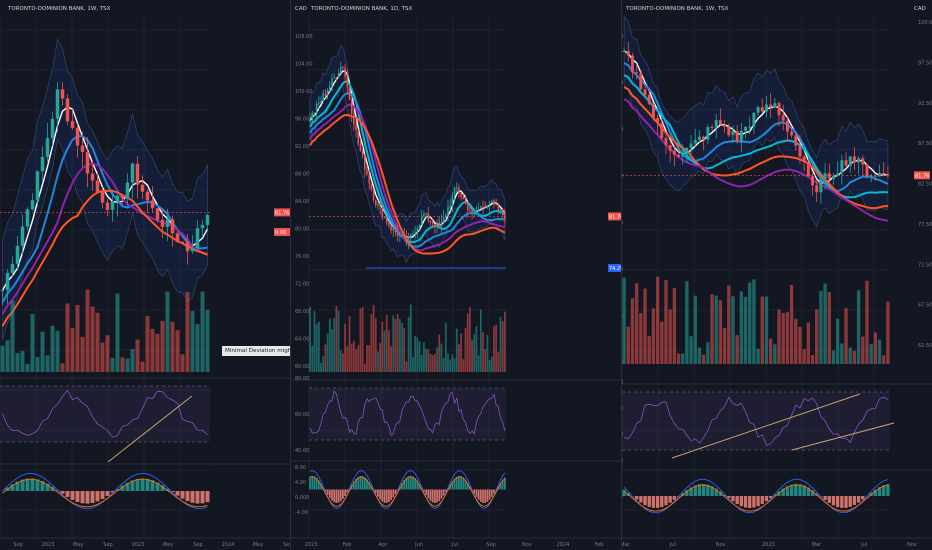  Describe the element at coordinates (622, 84) in the screenshot. I see `price-axis-label: 90.00` at that location.